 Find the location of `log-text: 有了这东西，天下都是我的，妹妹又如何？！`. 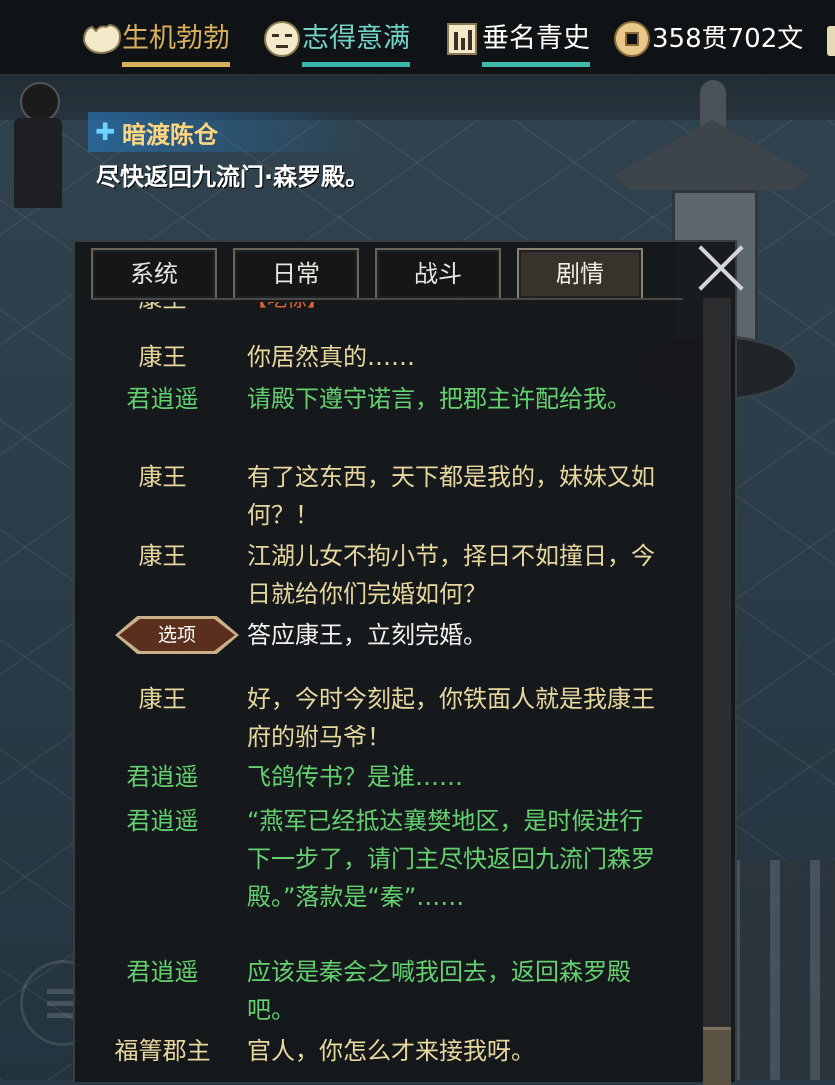

log-text: 有了这东西，天下都是我的，妹妹又如何？！ is located at coordinates (451, 496).